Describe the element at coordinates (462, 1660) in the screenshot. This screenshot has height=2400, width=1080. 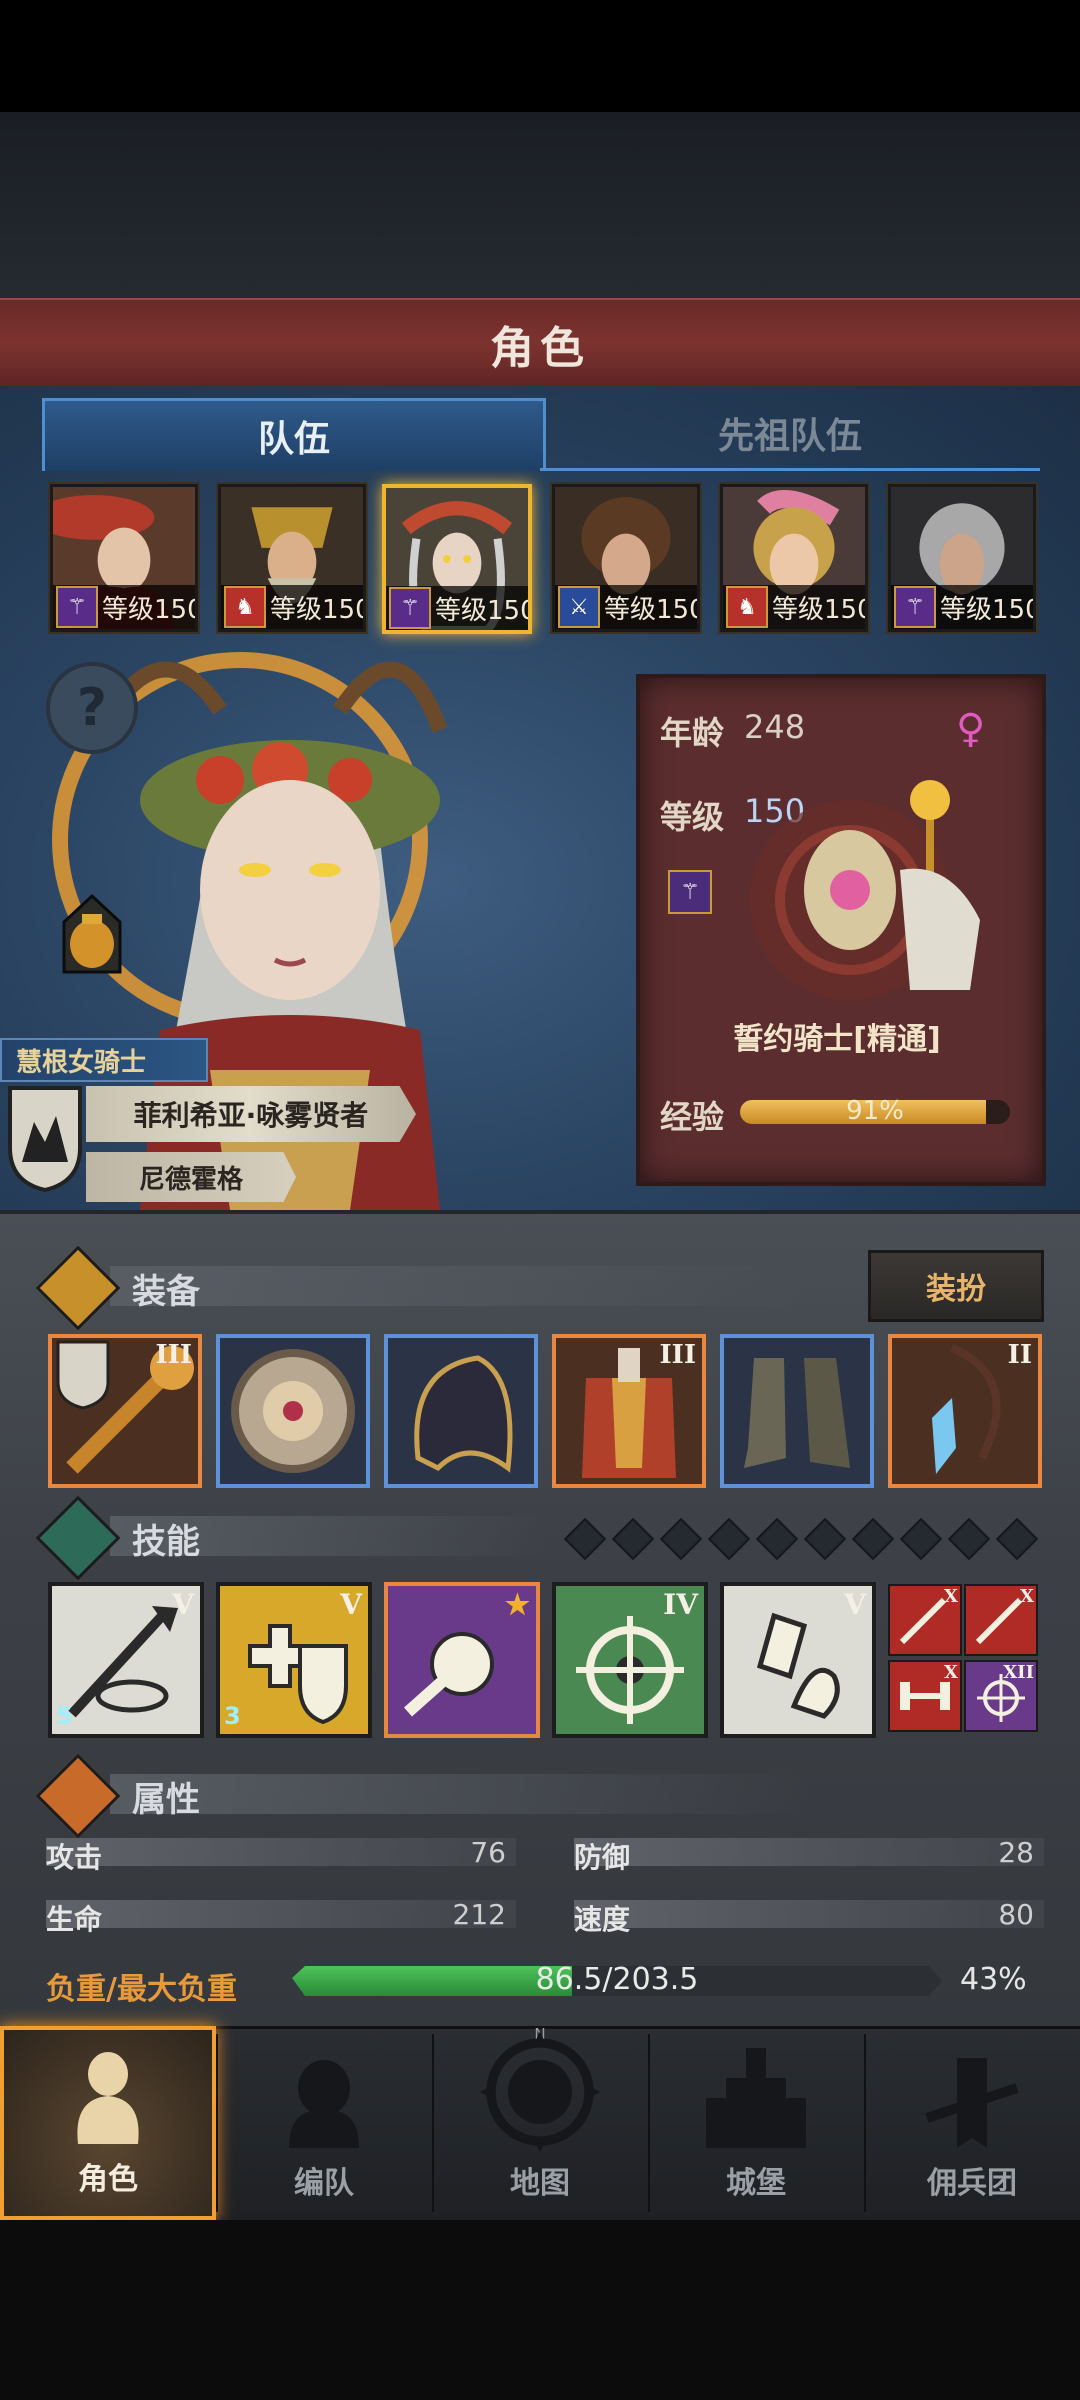
I see `skill-star-burst: ★` at that location.